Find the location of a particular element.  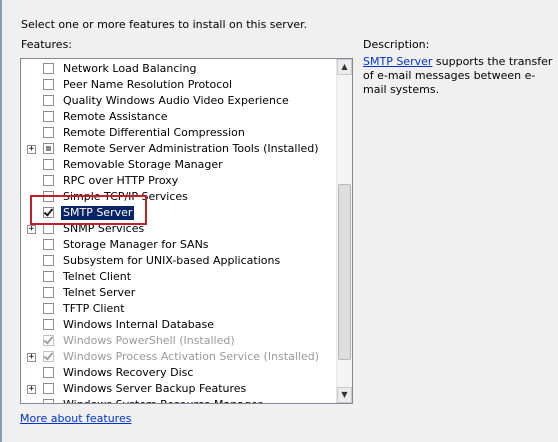

feature-label: Windows Recovery Disc is located at coordinates (128, 373).